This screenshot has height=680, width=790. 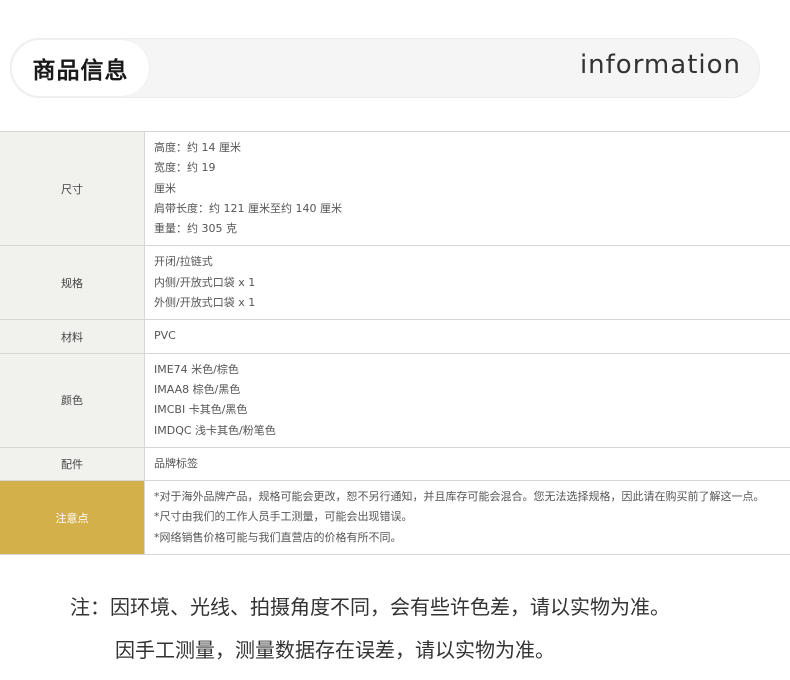 I want to click on spec-row-material: 材料 PVC, so click(x=395, y=336).